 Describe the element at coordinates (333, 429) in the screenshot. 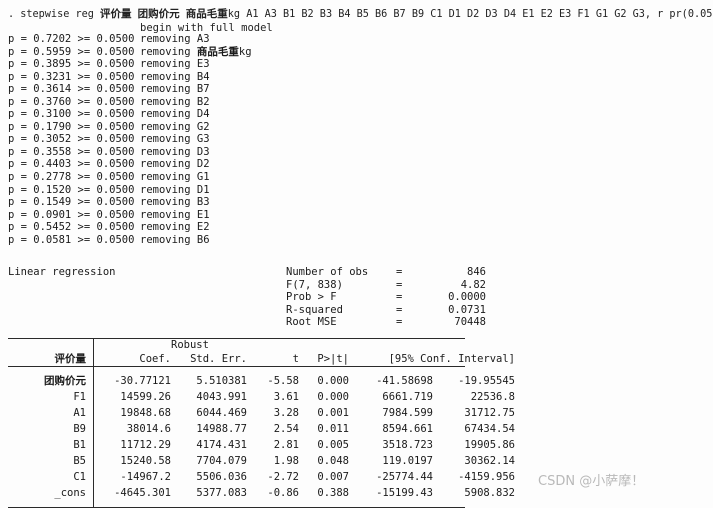

I see `cell-p-value: 0.011` at that location.